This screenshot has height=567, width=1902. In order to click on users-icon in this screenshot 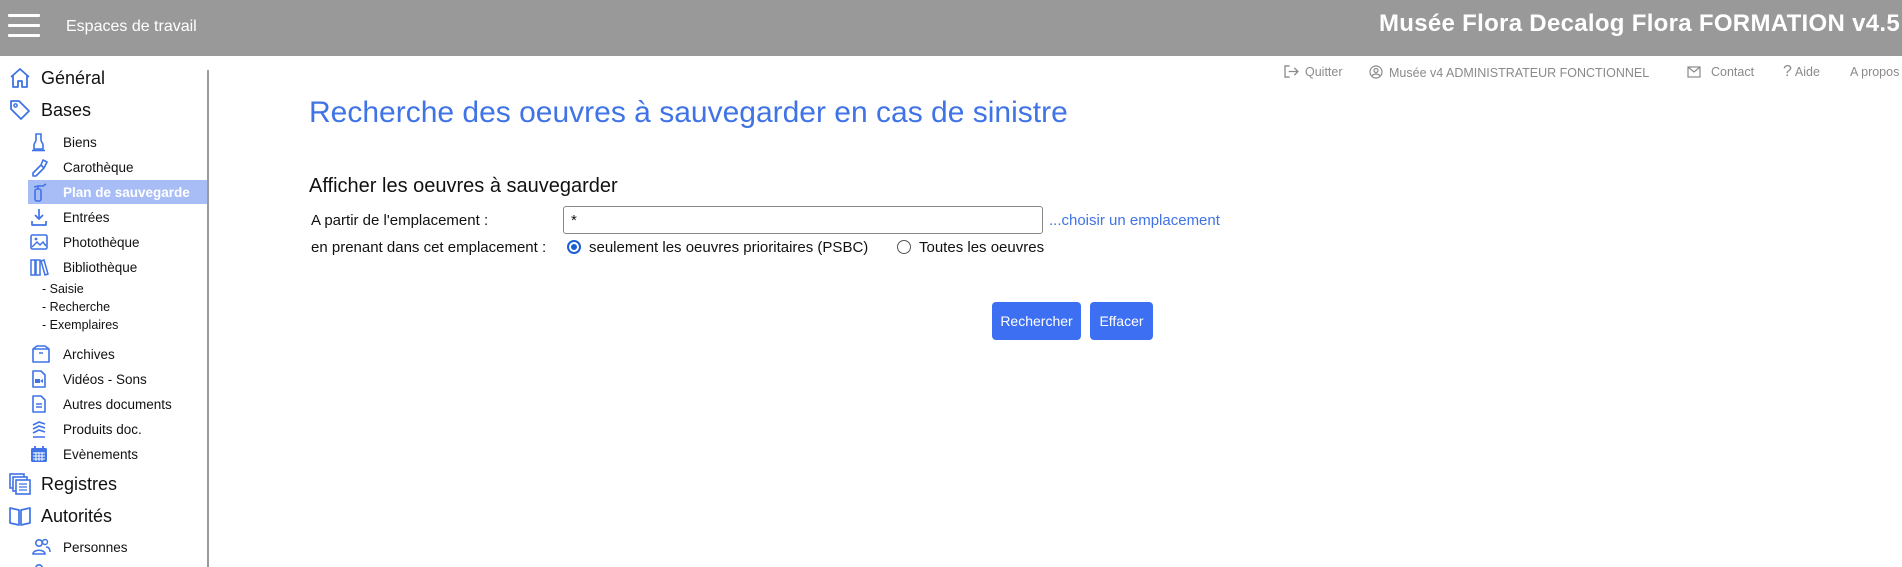, I will do `click(41, 546)`.